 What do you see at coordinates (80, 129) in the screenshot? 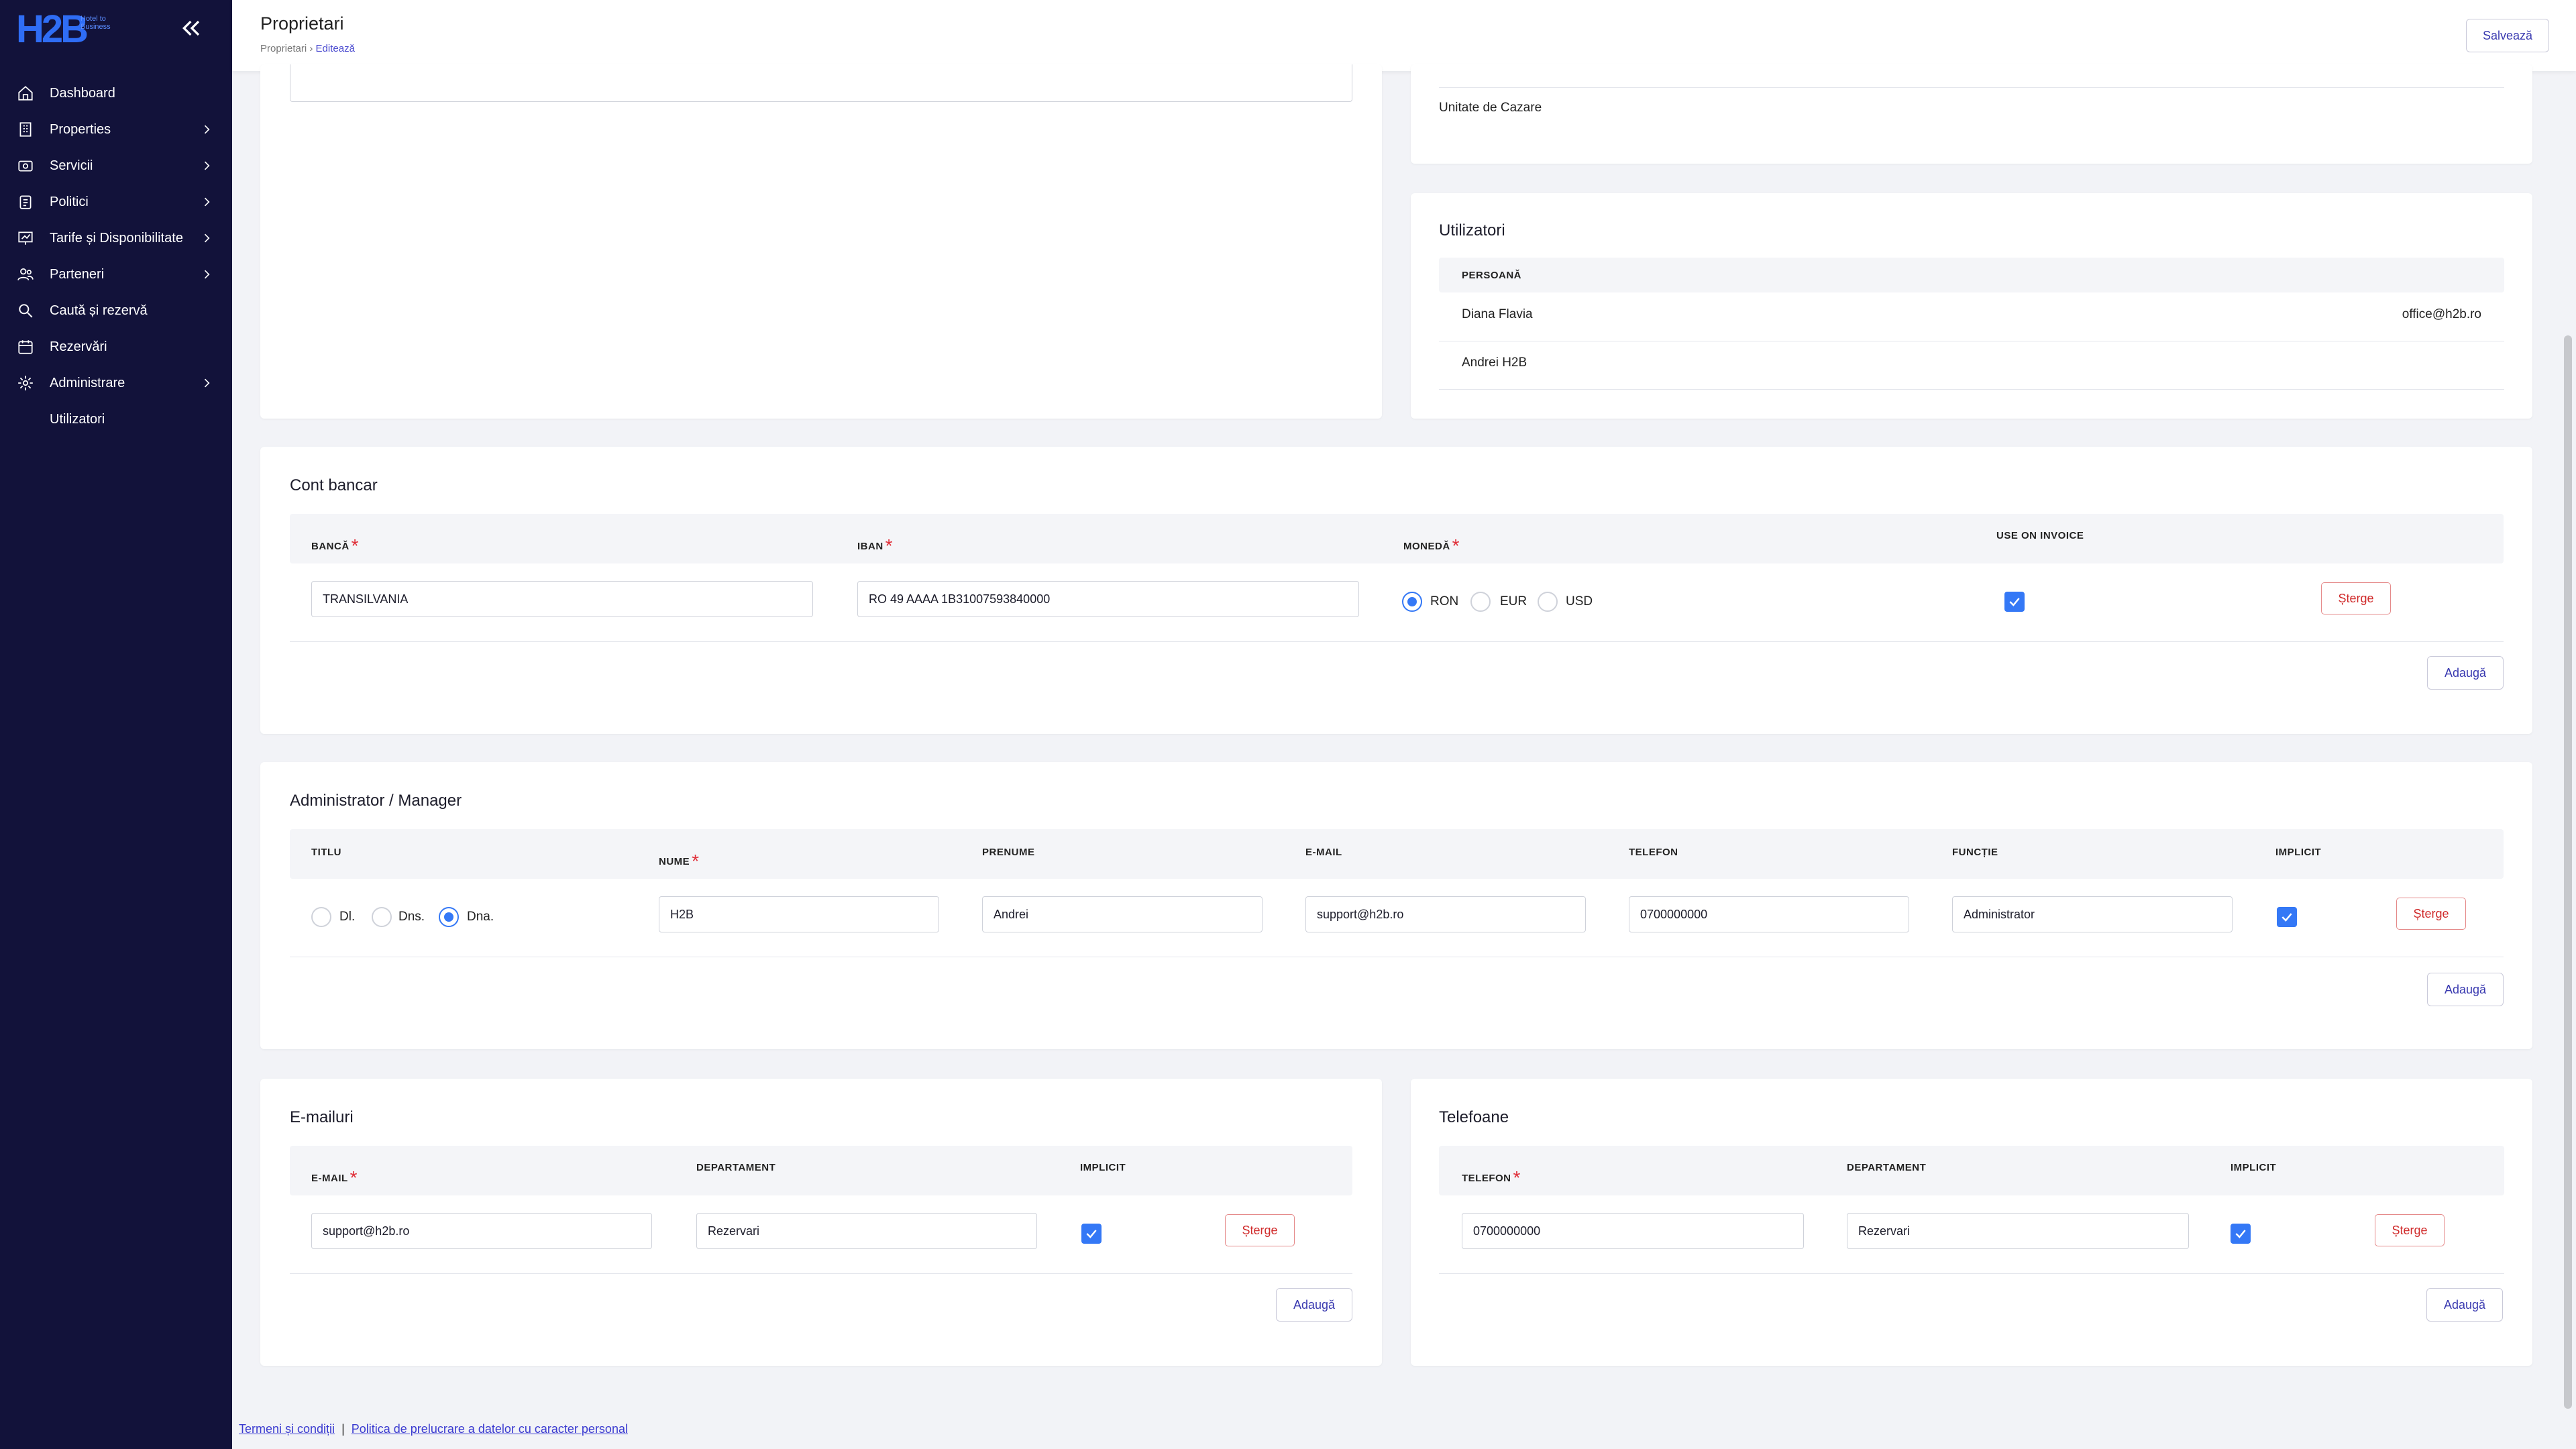
I see `sidebar-item-label: Properties` at bounding box center [80, 129].